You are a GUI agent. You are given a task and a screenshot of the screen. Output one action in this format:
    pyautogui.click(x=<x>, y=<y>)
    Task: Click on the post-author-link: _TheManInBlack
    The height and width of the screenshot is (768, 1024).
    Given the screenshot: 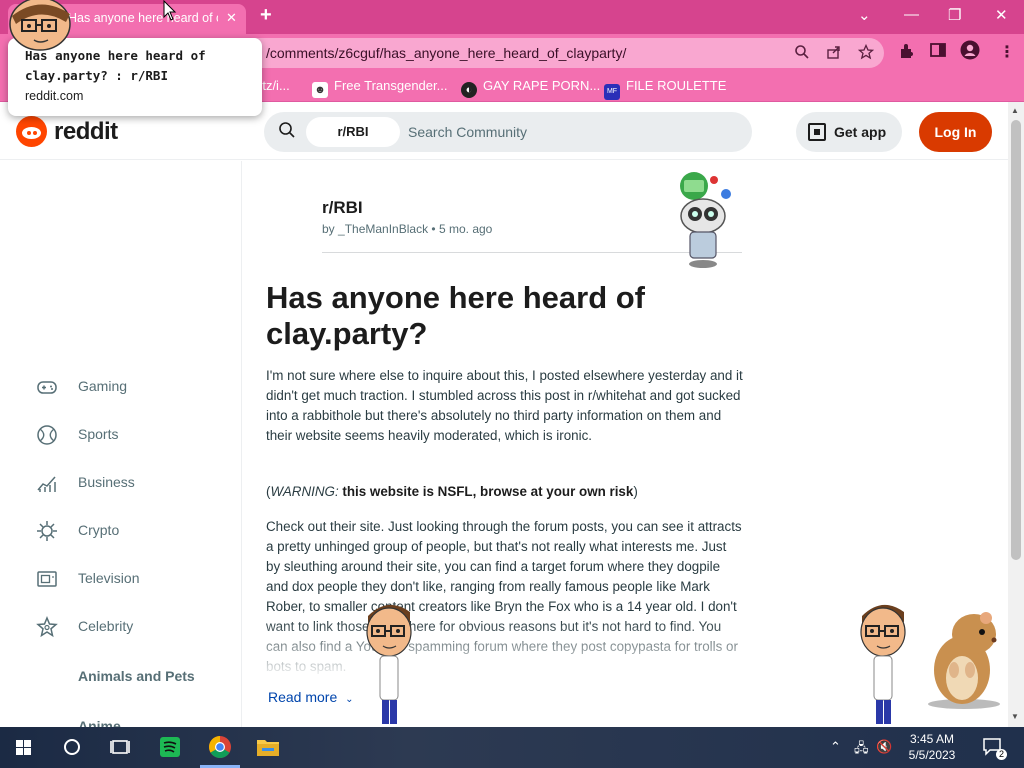 What is the action you would take?
    pyautogui.click(x=383, y=229)
    